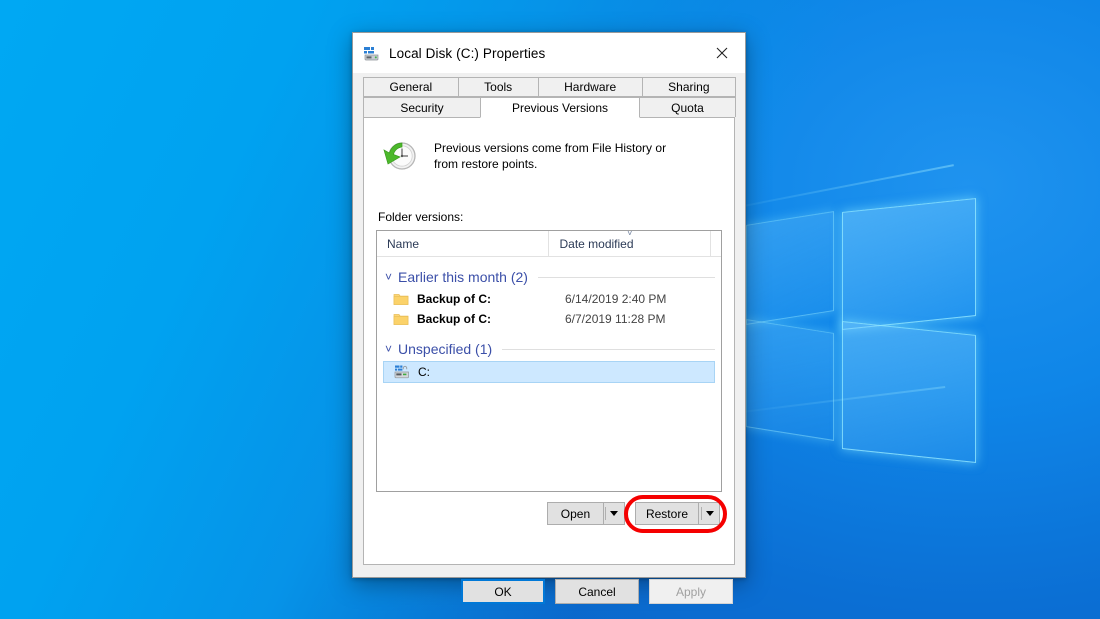 The width and height of the screenshot is (1100, 619). Describe the element at coordinates (549, 584) in the screenshot. I see `dialog-footer: OK Cancel Apply` at that location.